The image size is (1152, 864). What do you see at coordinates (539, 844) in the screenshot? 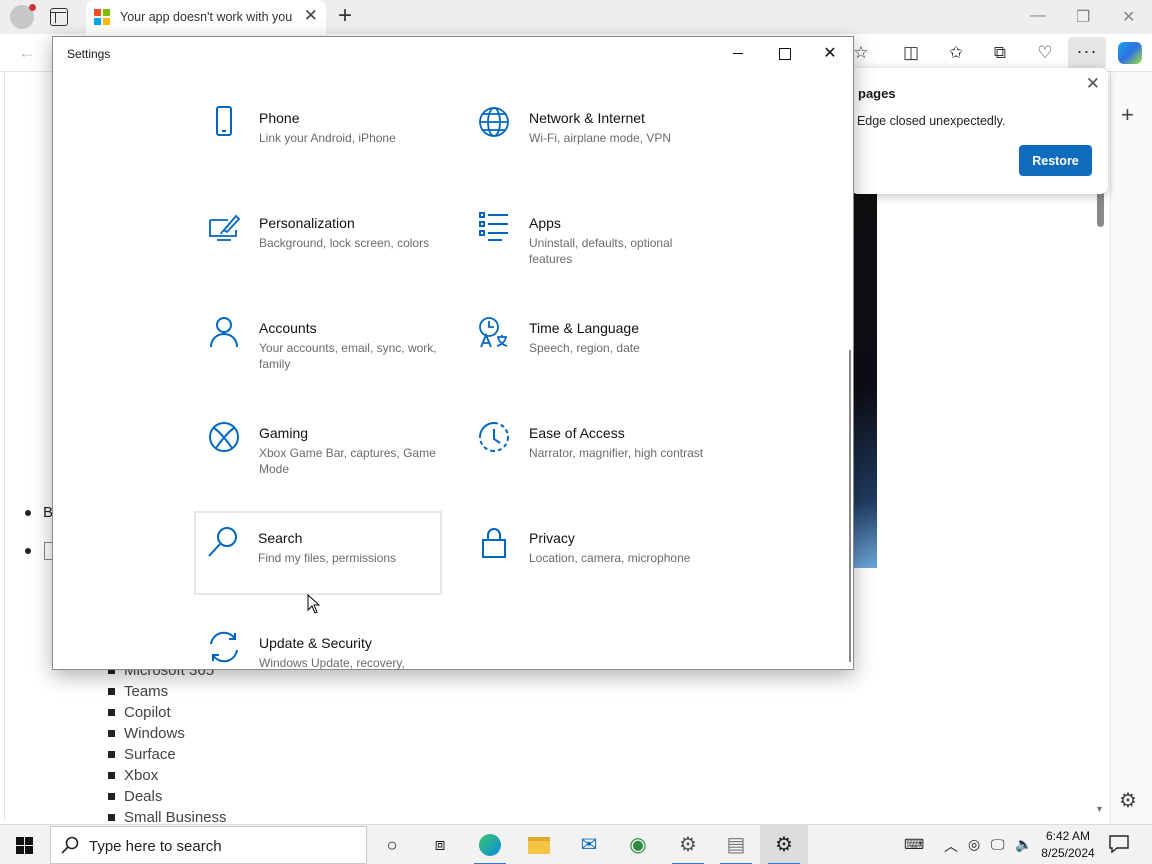
I see `taskbar-file-explorer` at bounding box center [539, 844].